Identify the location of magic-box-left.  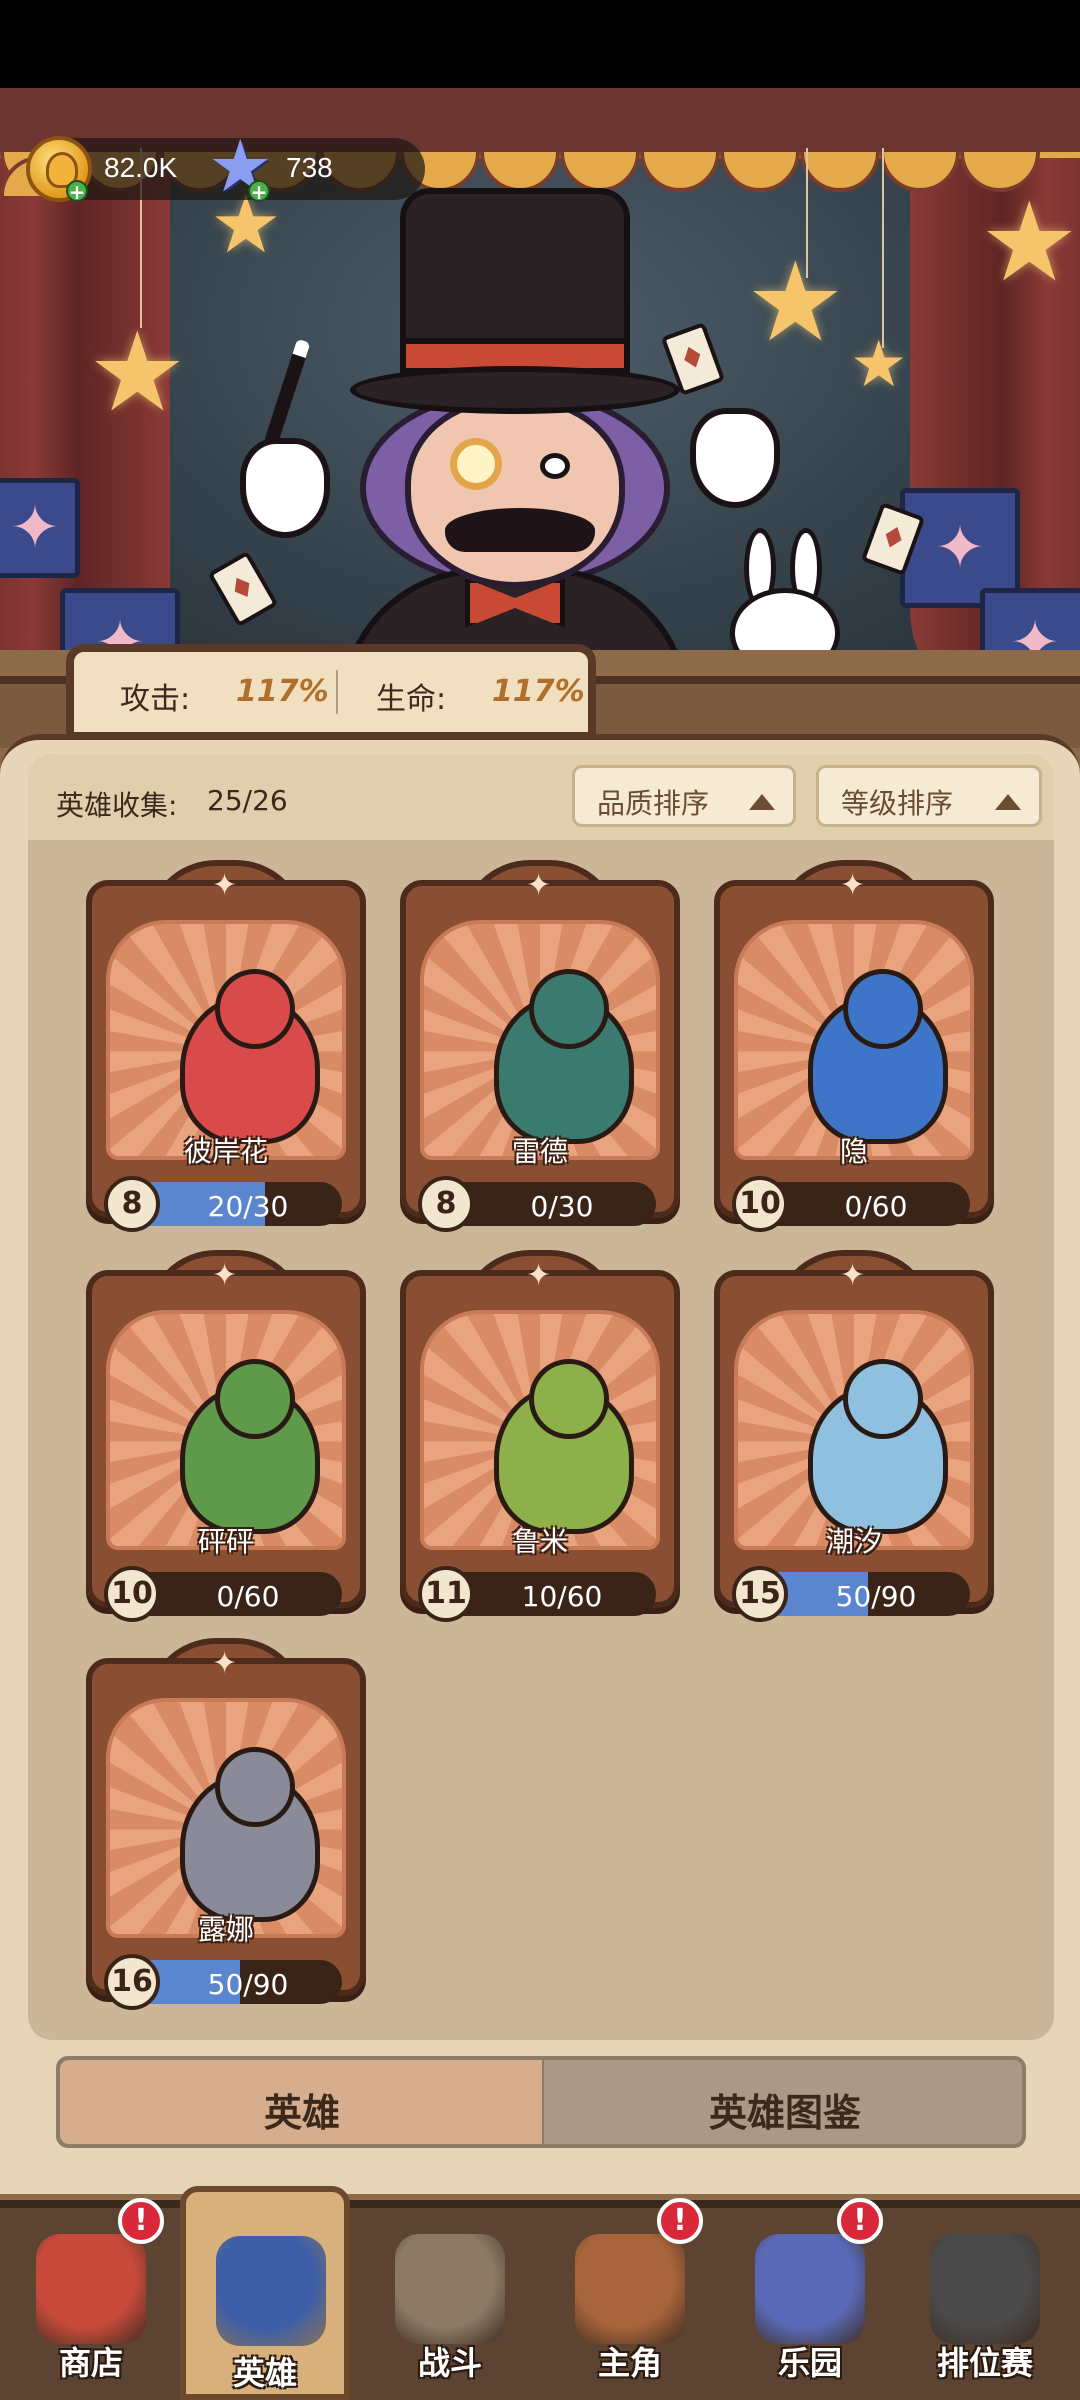
(40, 528).